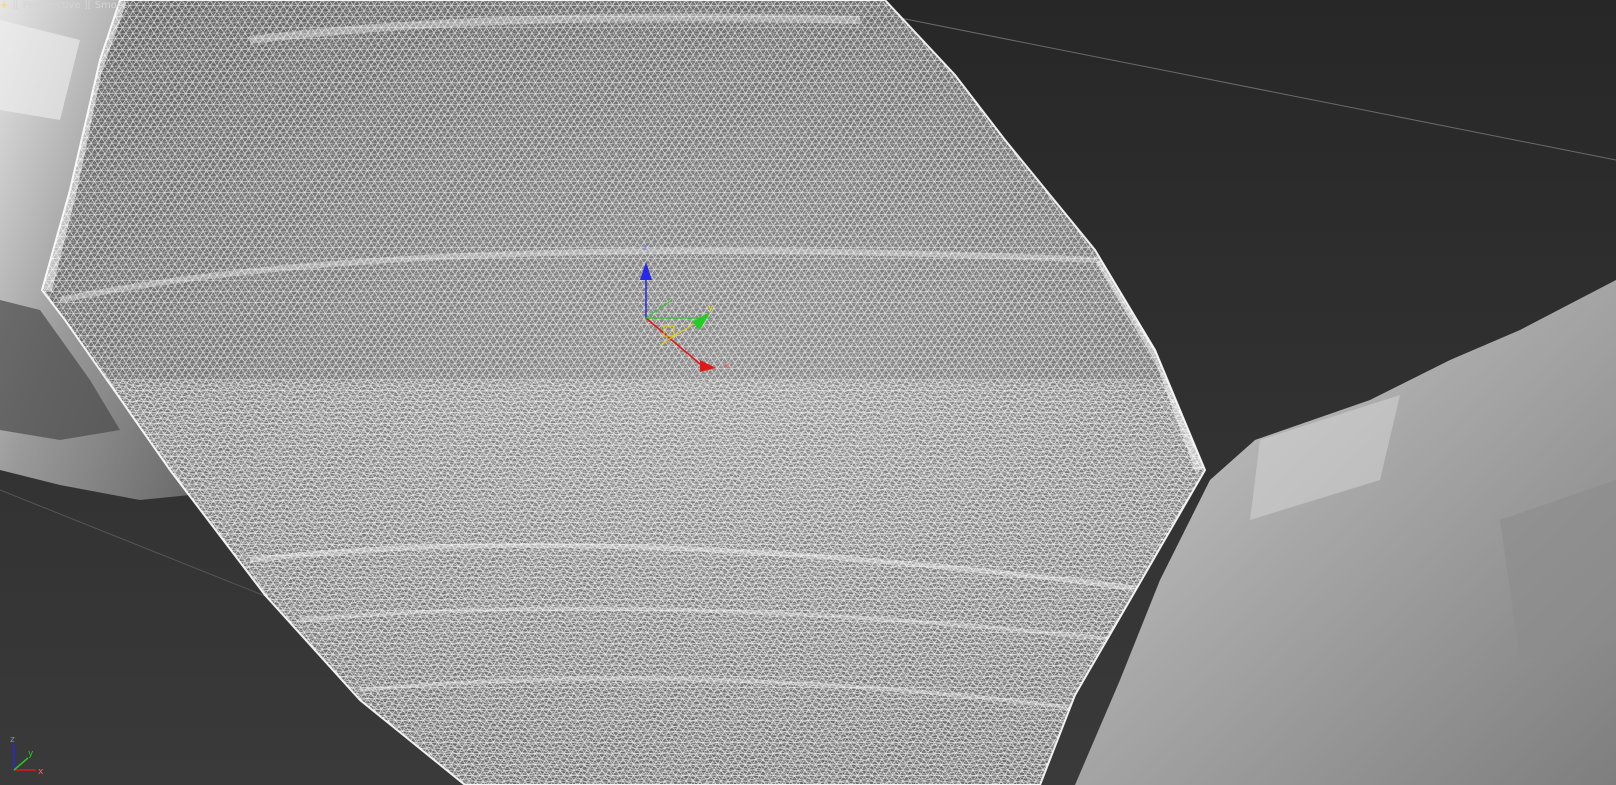 The image size is (1616, 785). I want to click on gizmo-x-label: x, so click(727, 366).